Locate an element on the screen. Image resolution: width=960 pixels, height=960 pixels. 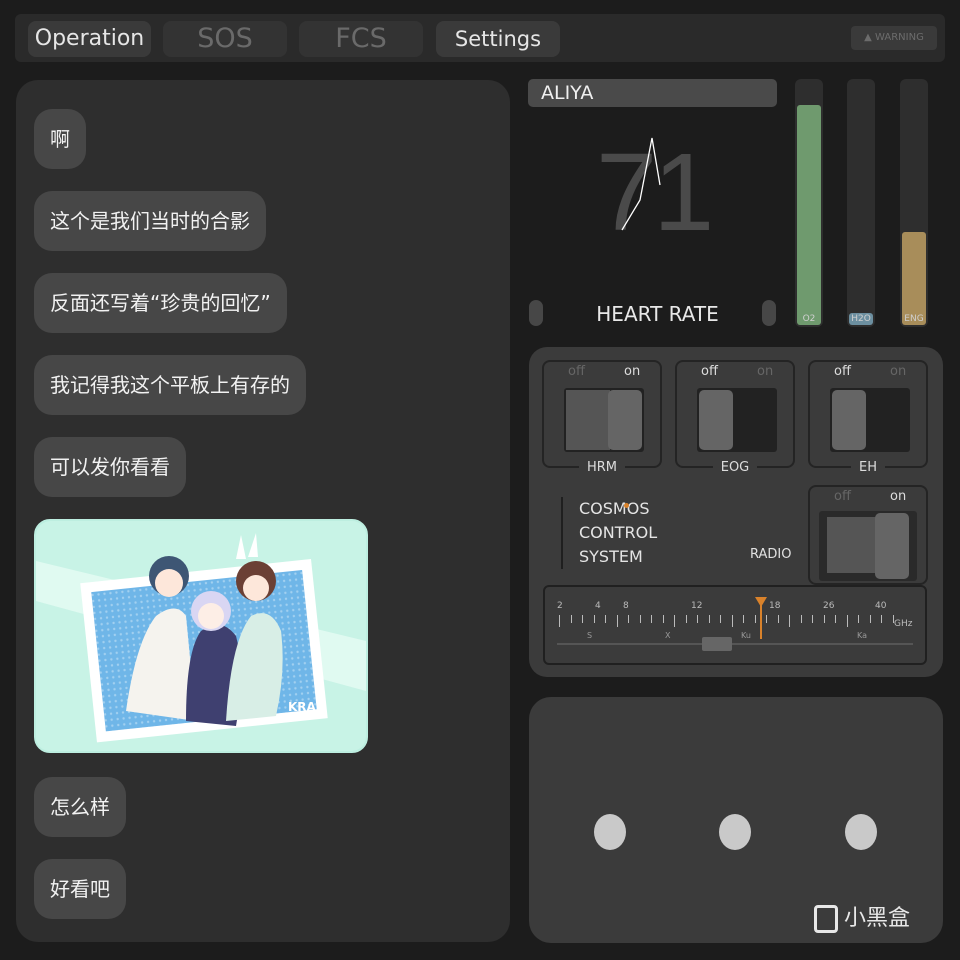
h2o-gauge-label: H2O is located at coordinates (861, 319).